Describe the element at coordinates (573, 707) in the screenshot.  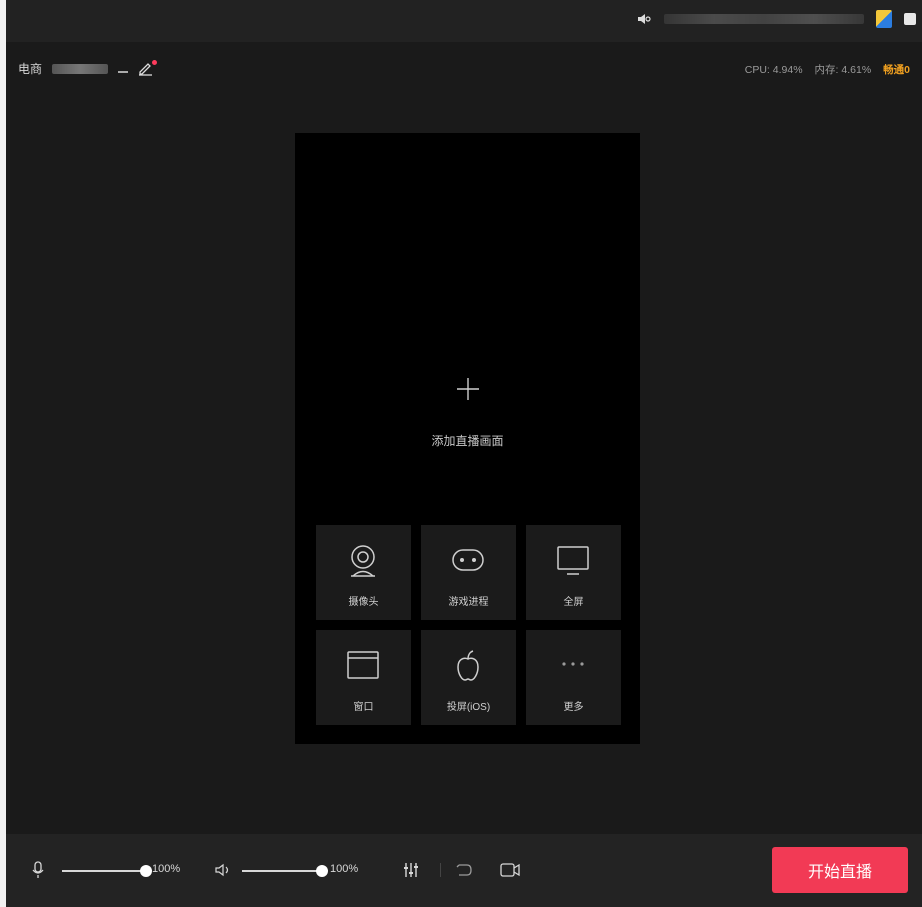
I see `source-label: 更多` at that location.